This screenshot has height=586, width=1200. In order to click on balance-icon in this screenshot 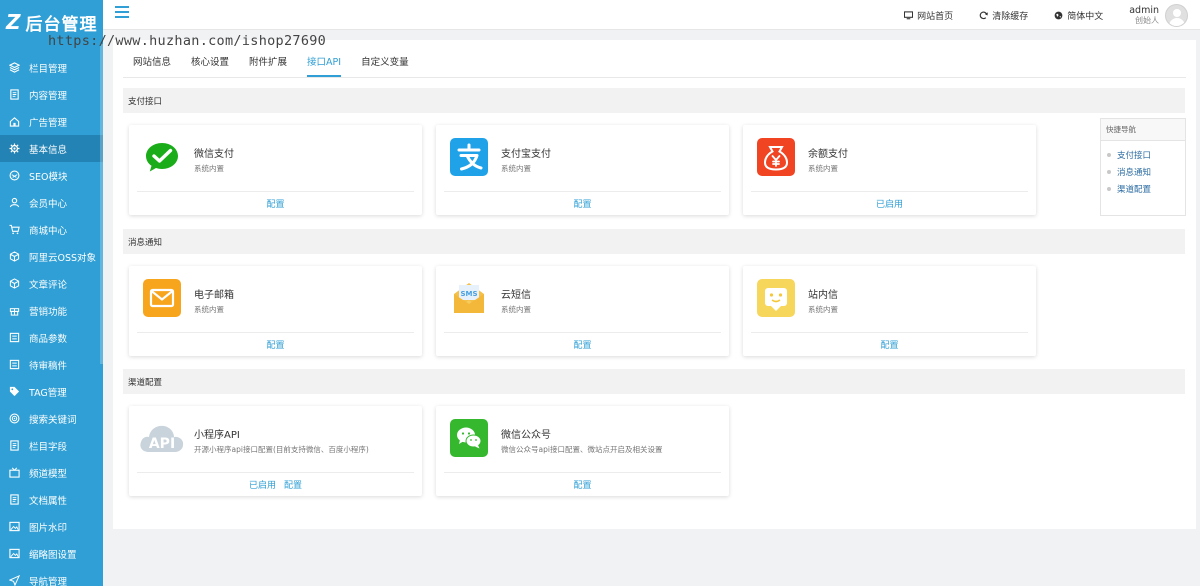, I will do `click(776, 157)`.